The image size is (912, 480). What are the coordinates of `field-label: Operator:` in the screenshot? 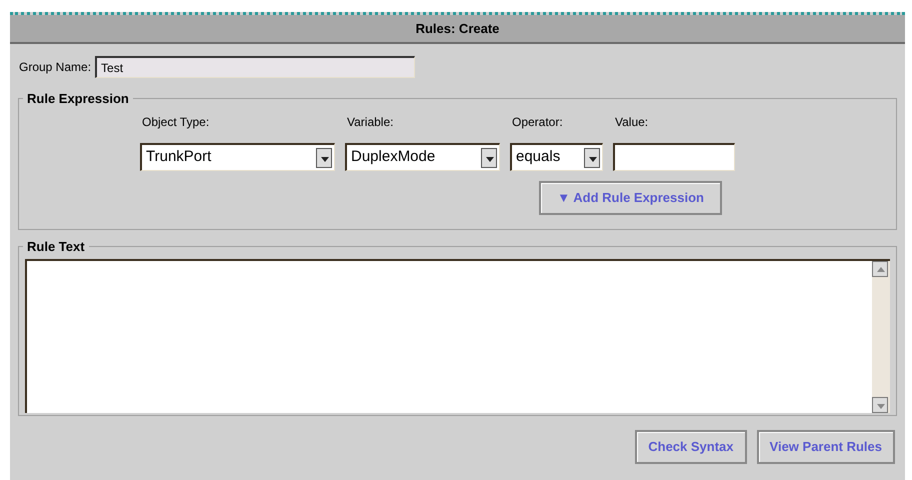 It's located at (538, 122).